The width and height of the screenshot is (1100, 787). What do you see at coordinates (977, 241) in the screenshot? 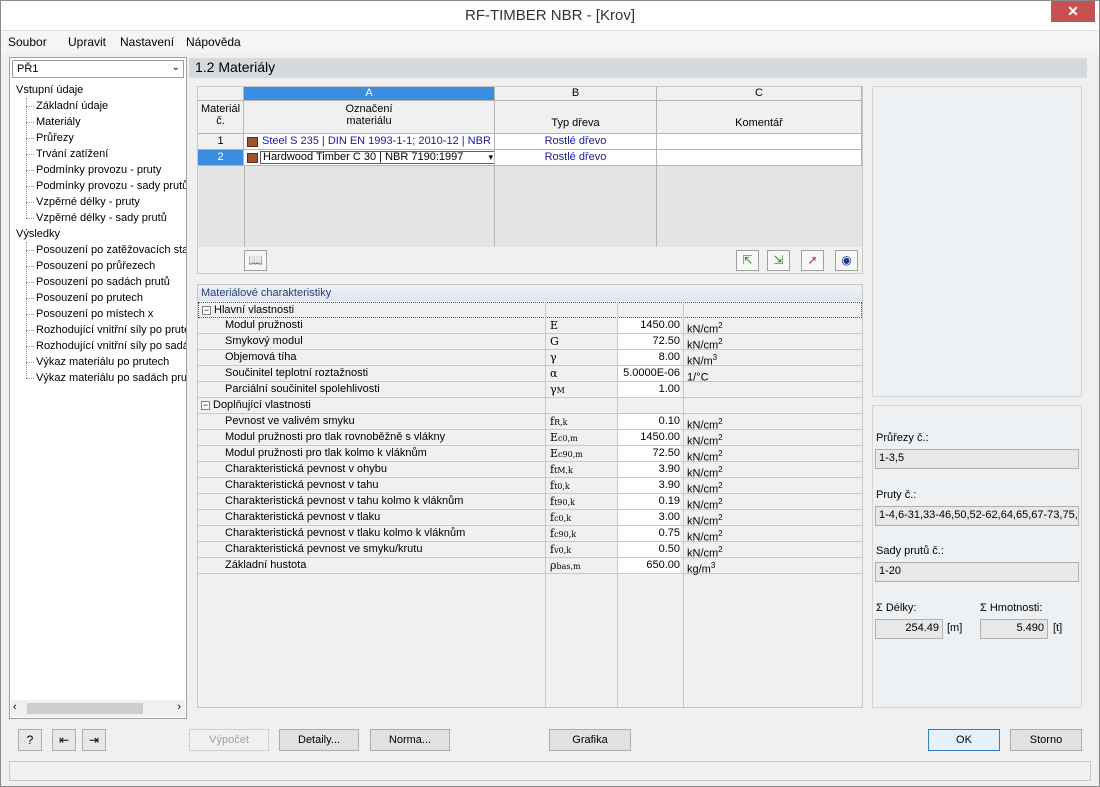
I see `material-preview-panel` at bounding box center [977, 241].